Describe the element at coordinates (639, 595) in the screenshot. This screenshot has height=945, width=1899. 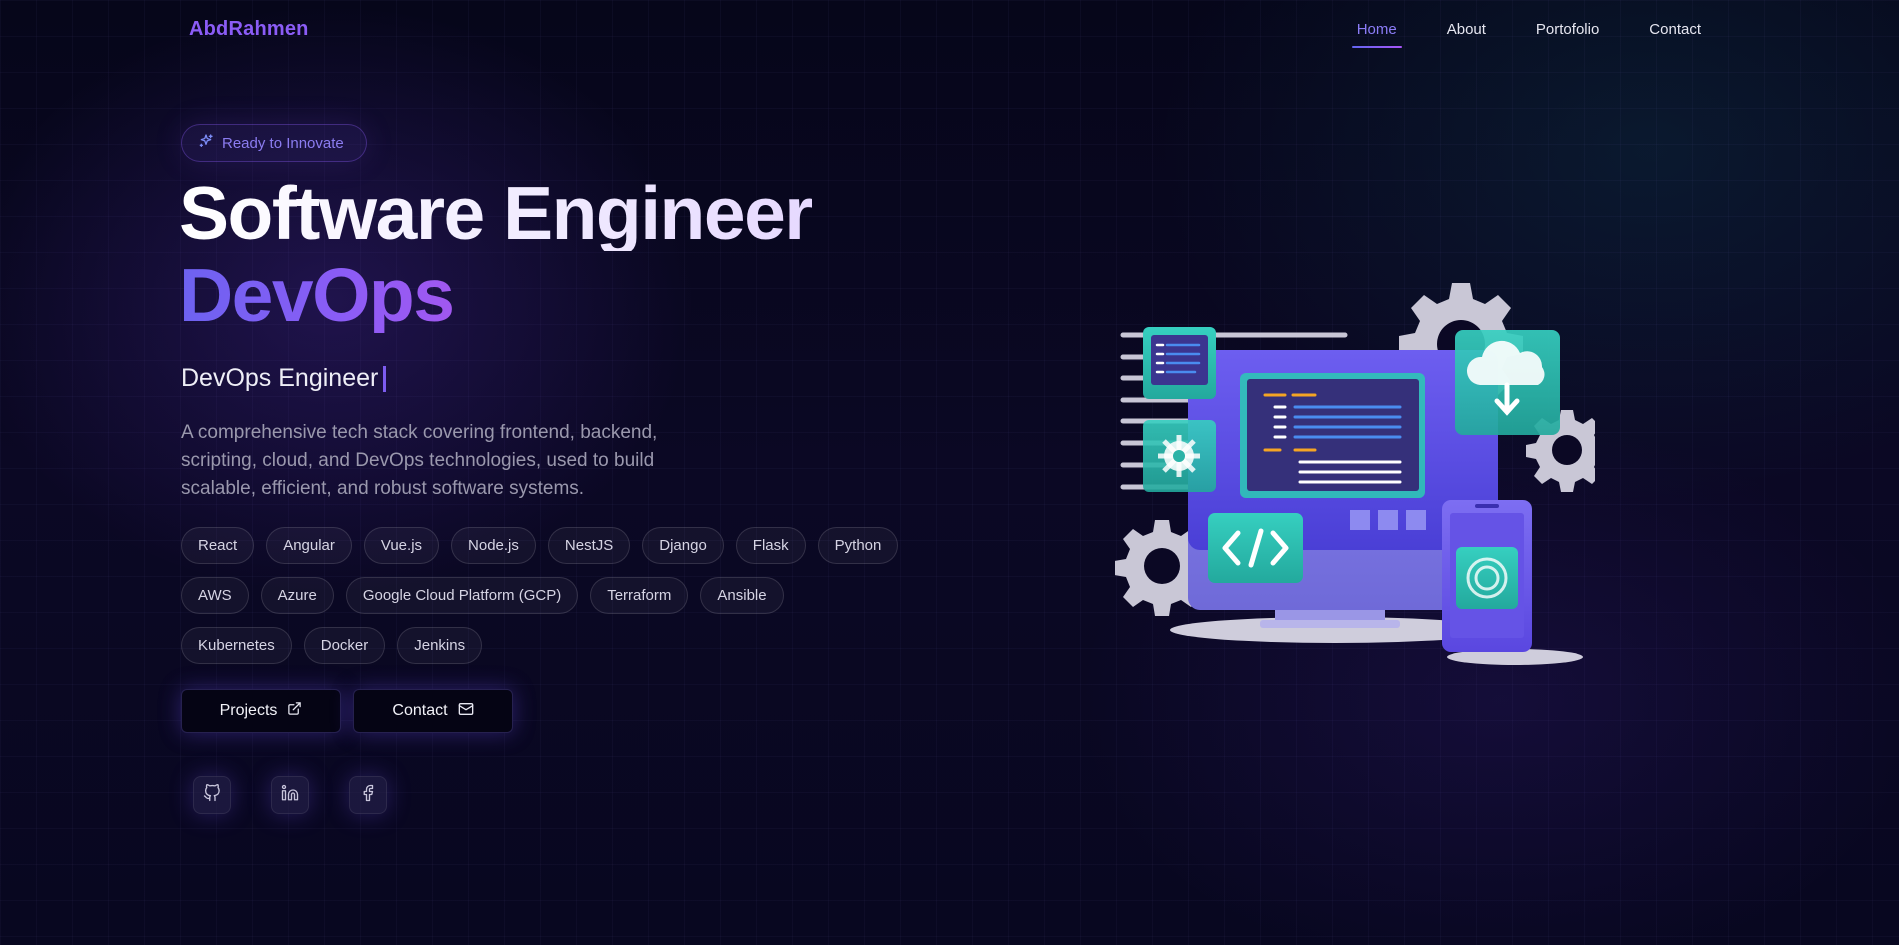
I see `tag-terraform: Terraform` at that location.